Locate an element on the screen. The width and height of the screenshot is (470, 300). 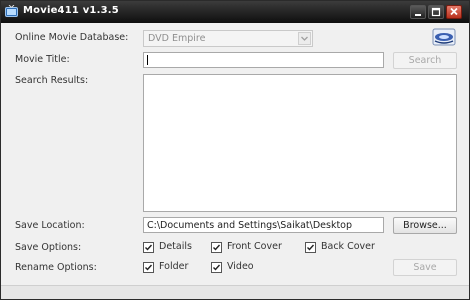
front-cover-label: Front Cover is located at coordinates (254, 246).